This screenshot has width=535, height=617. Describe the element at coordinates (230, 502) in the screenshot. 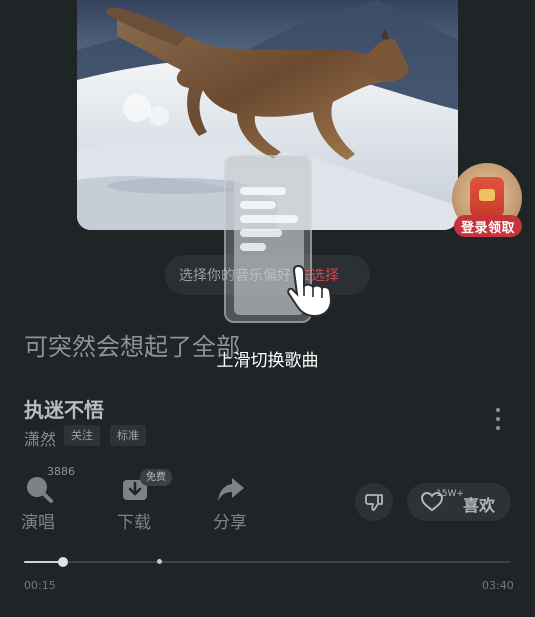

I see `share-button: 分享` at that location.